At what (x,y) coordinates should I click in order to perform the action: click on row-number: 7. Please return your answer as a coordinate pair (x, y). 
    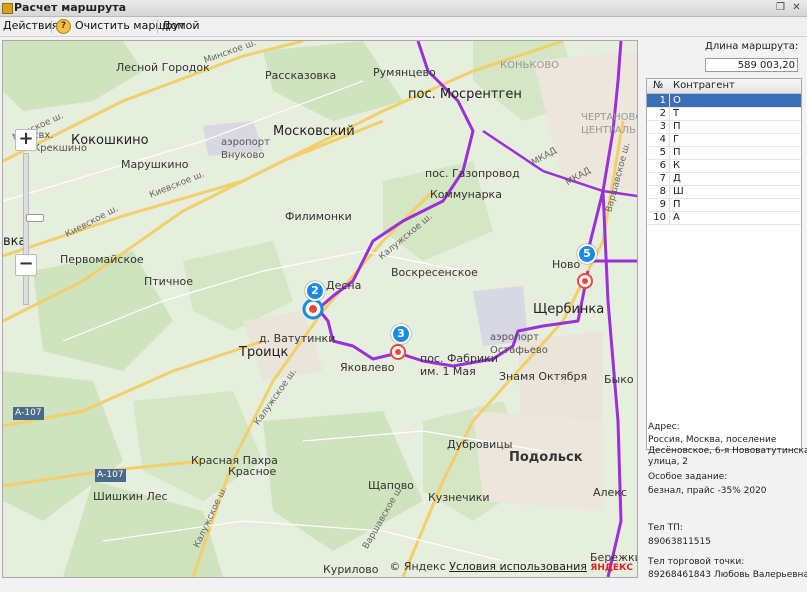
    Looking at the image, I should click on (662, 178).